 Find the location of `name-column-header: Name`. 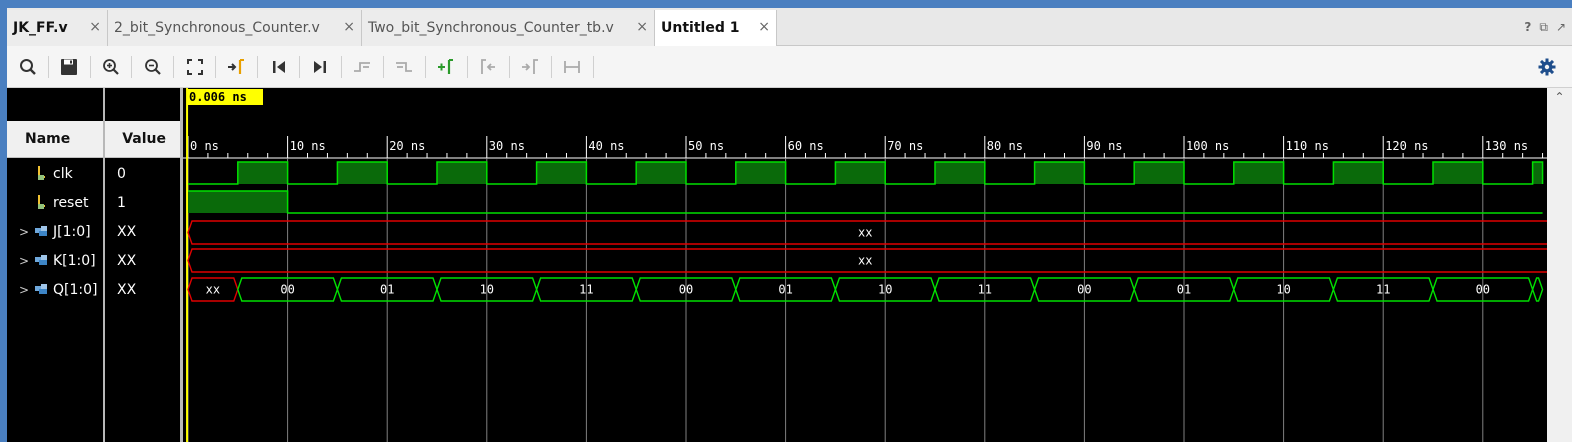

name-column-header: Name is located at coordinates (55, 139).